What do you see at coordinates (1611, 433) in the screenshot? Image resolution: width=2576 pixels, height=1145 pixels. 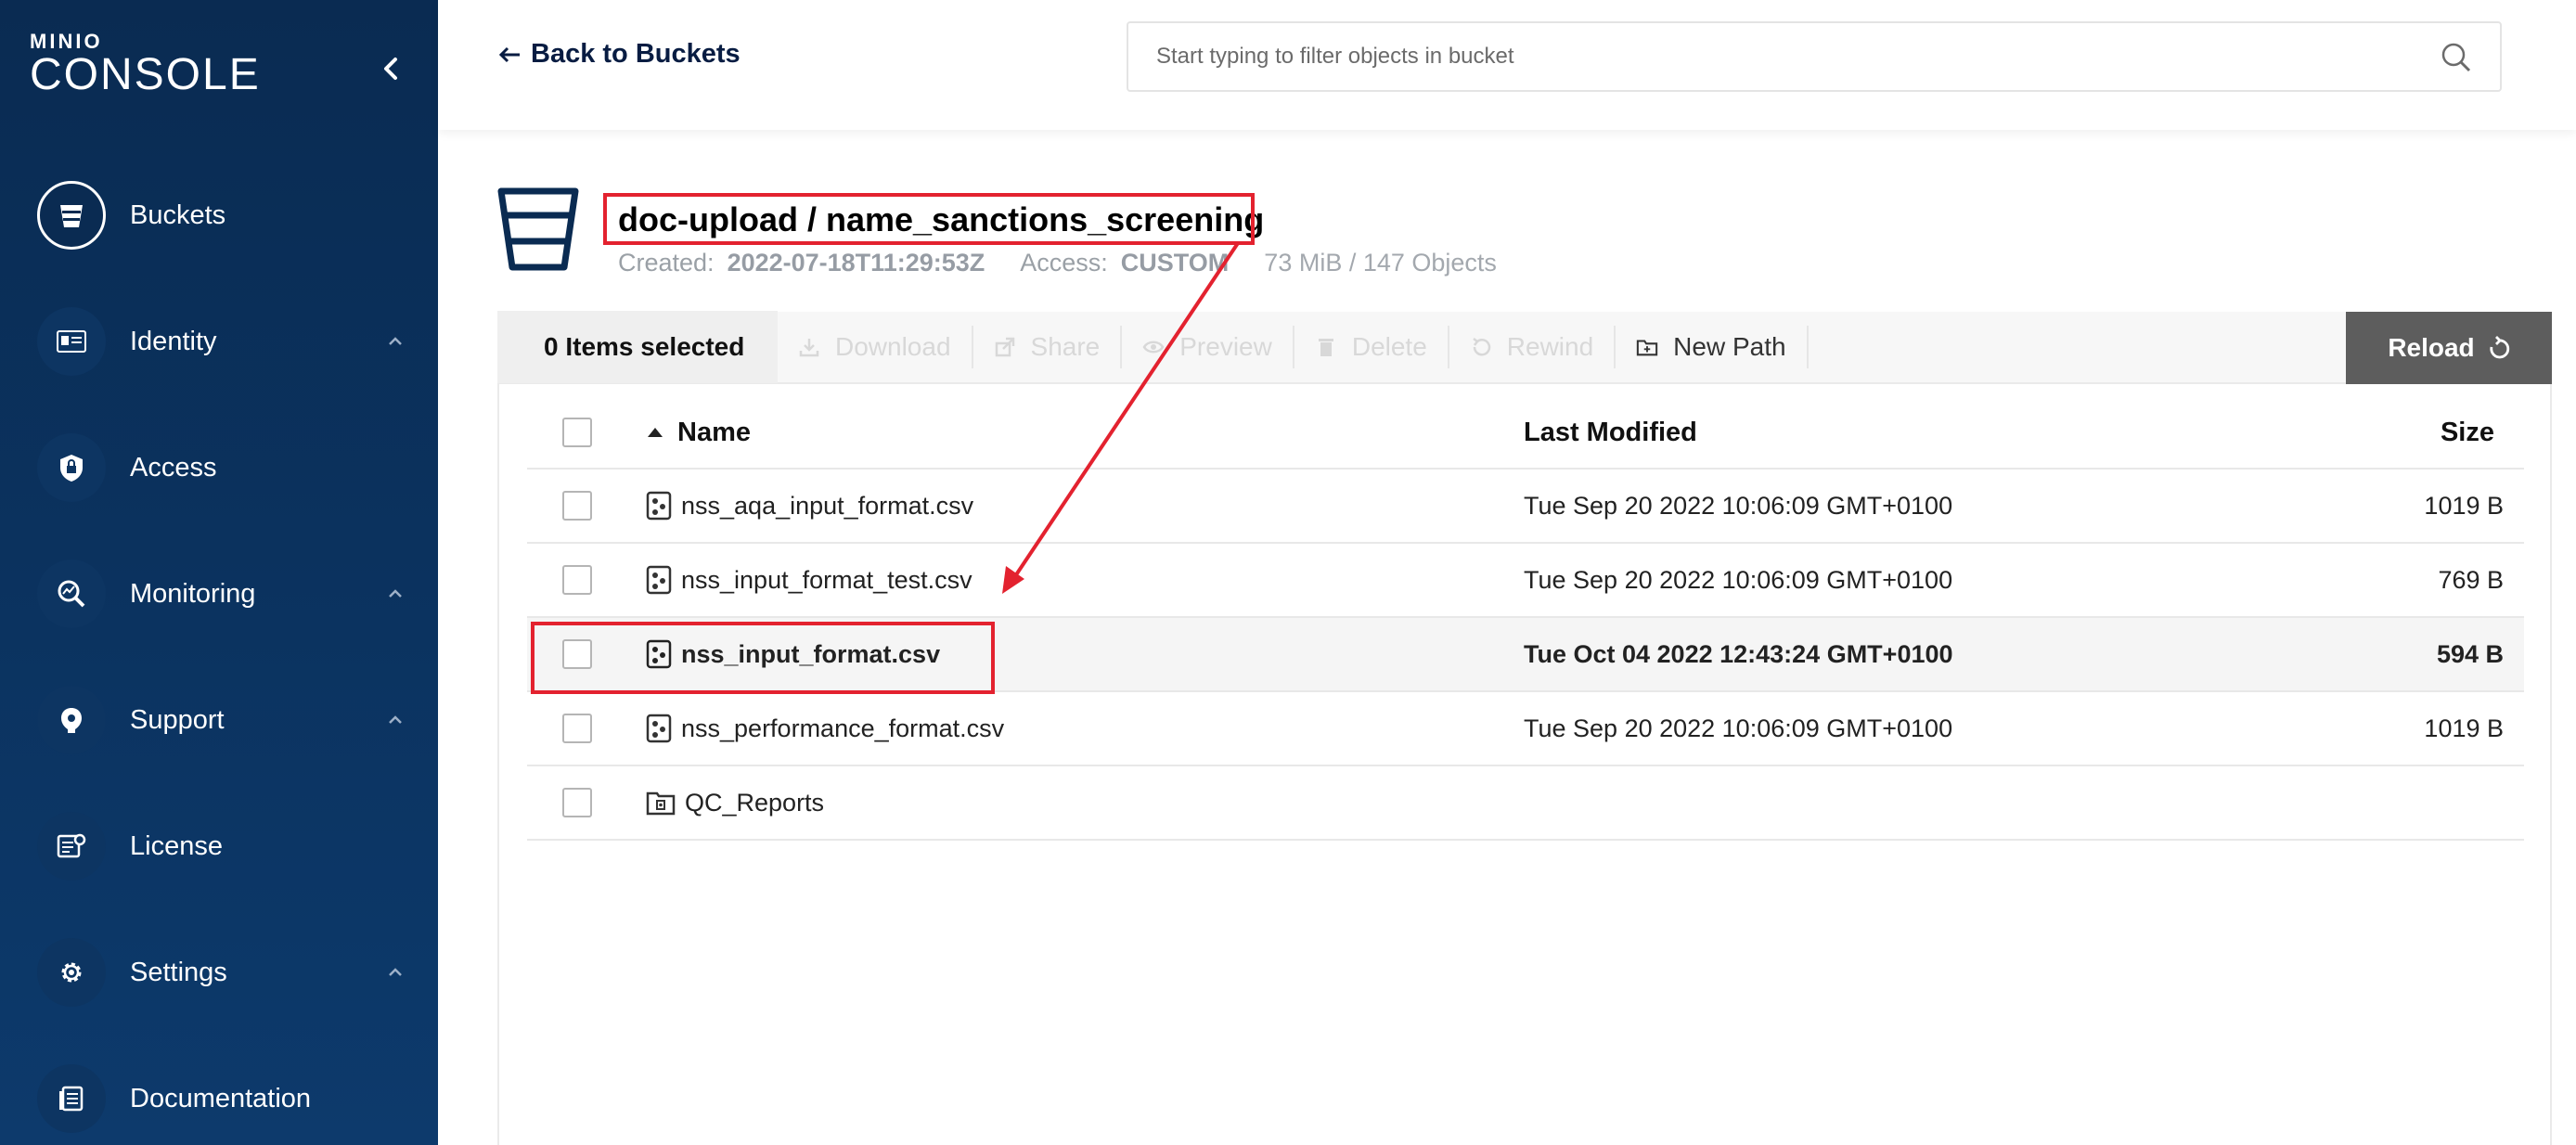 I see `modified-column-header: Last Modified` at bounding box center [1611, 433].